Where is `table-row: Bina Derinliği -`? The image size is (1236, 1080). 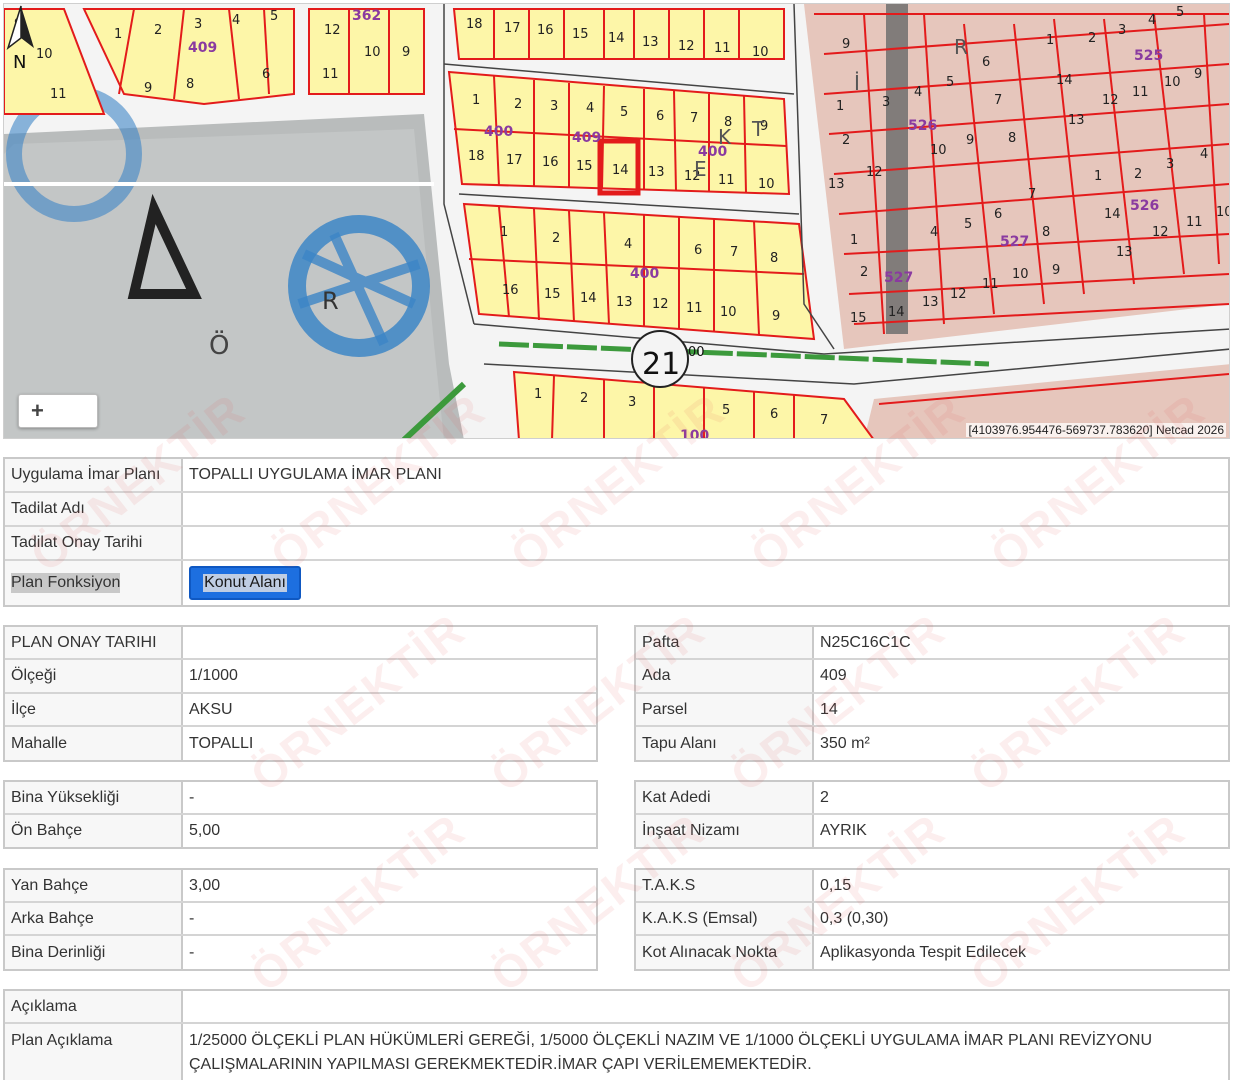 table-row: Bina Derinliği - is located at coordinates (300, 952).